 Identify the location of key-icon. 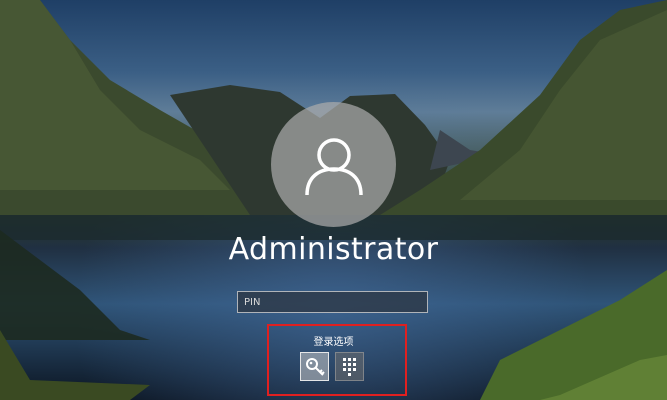
(315, 366).